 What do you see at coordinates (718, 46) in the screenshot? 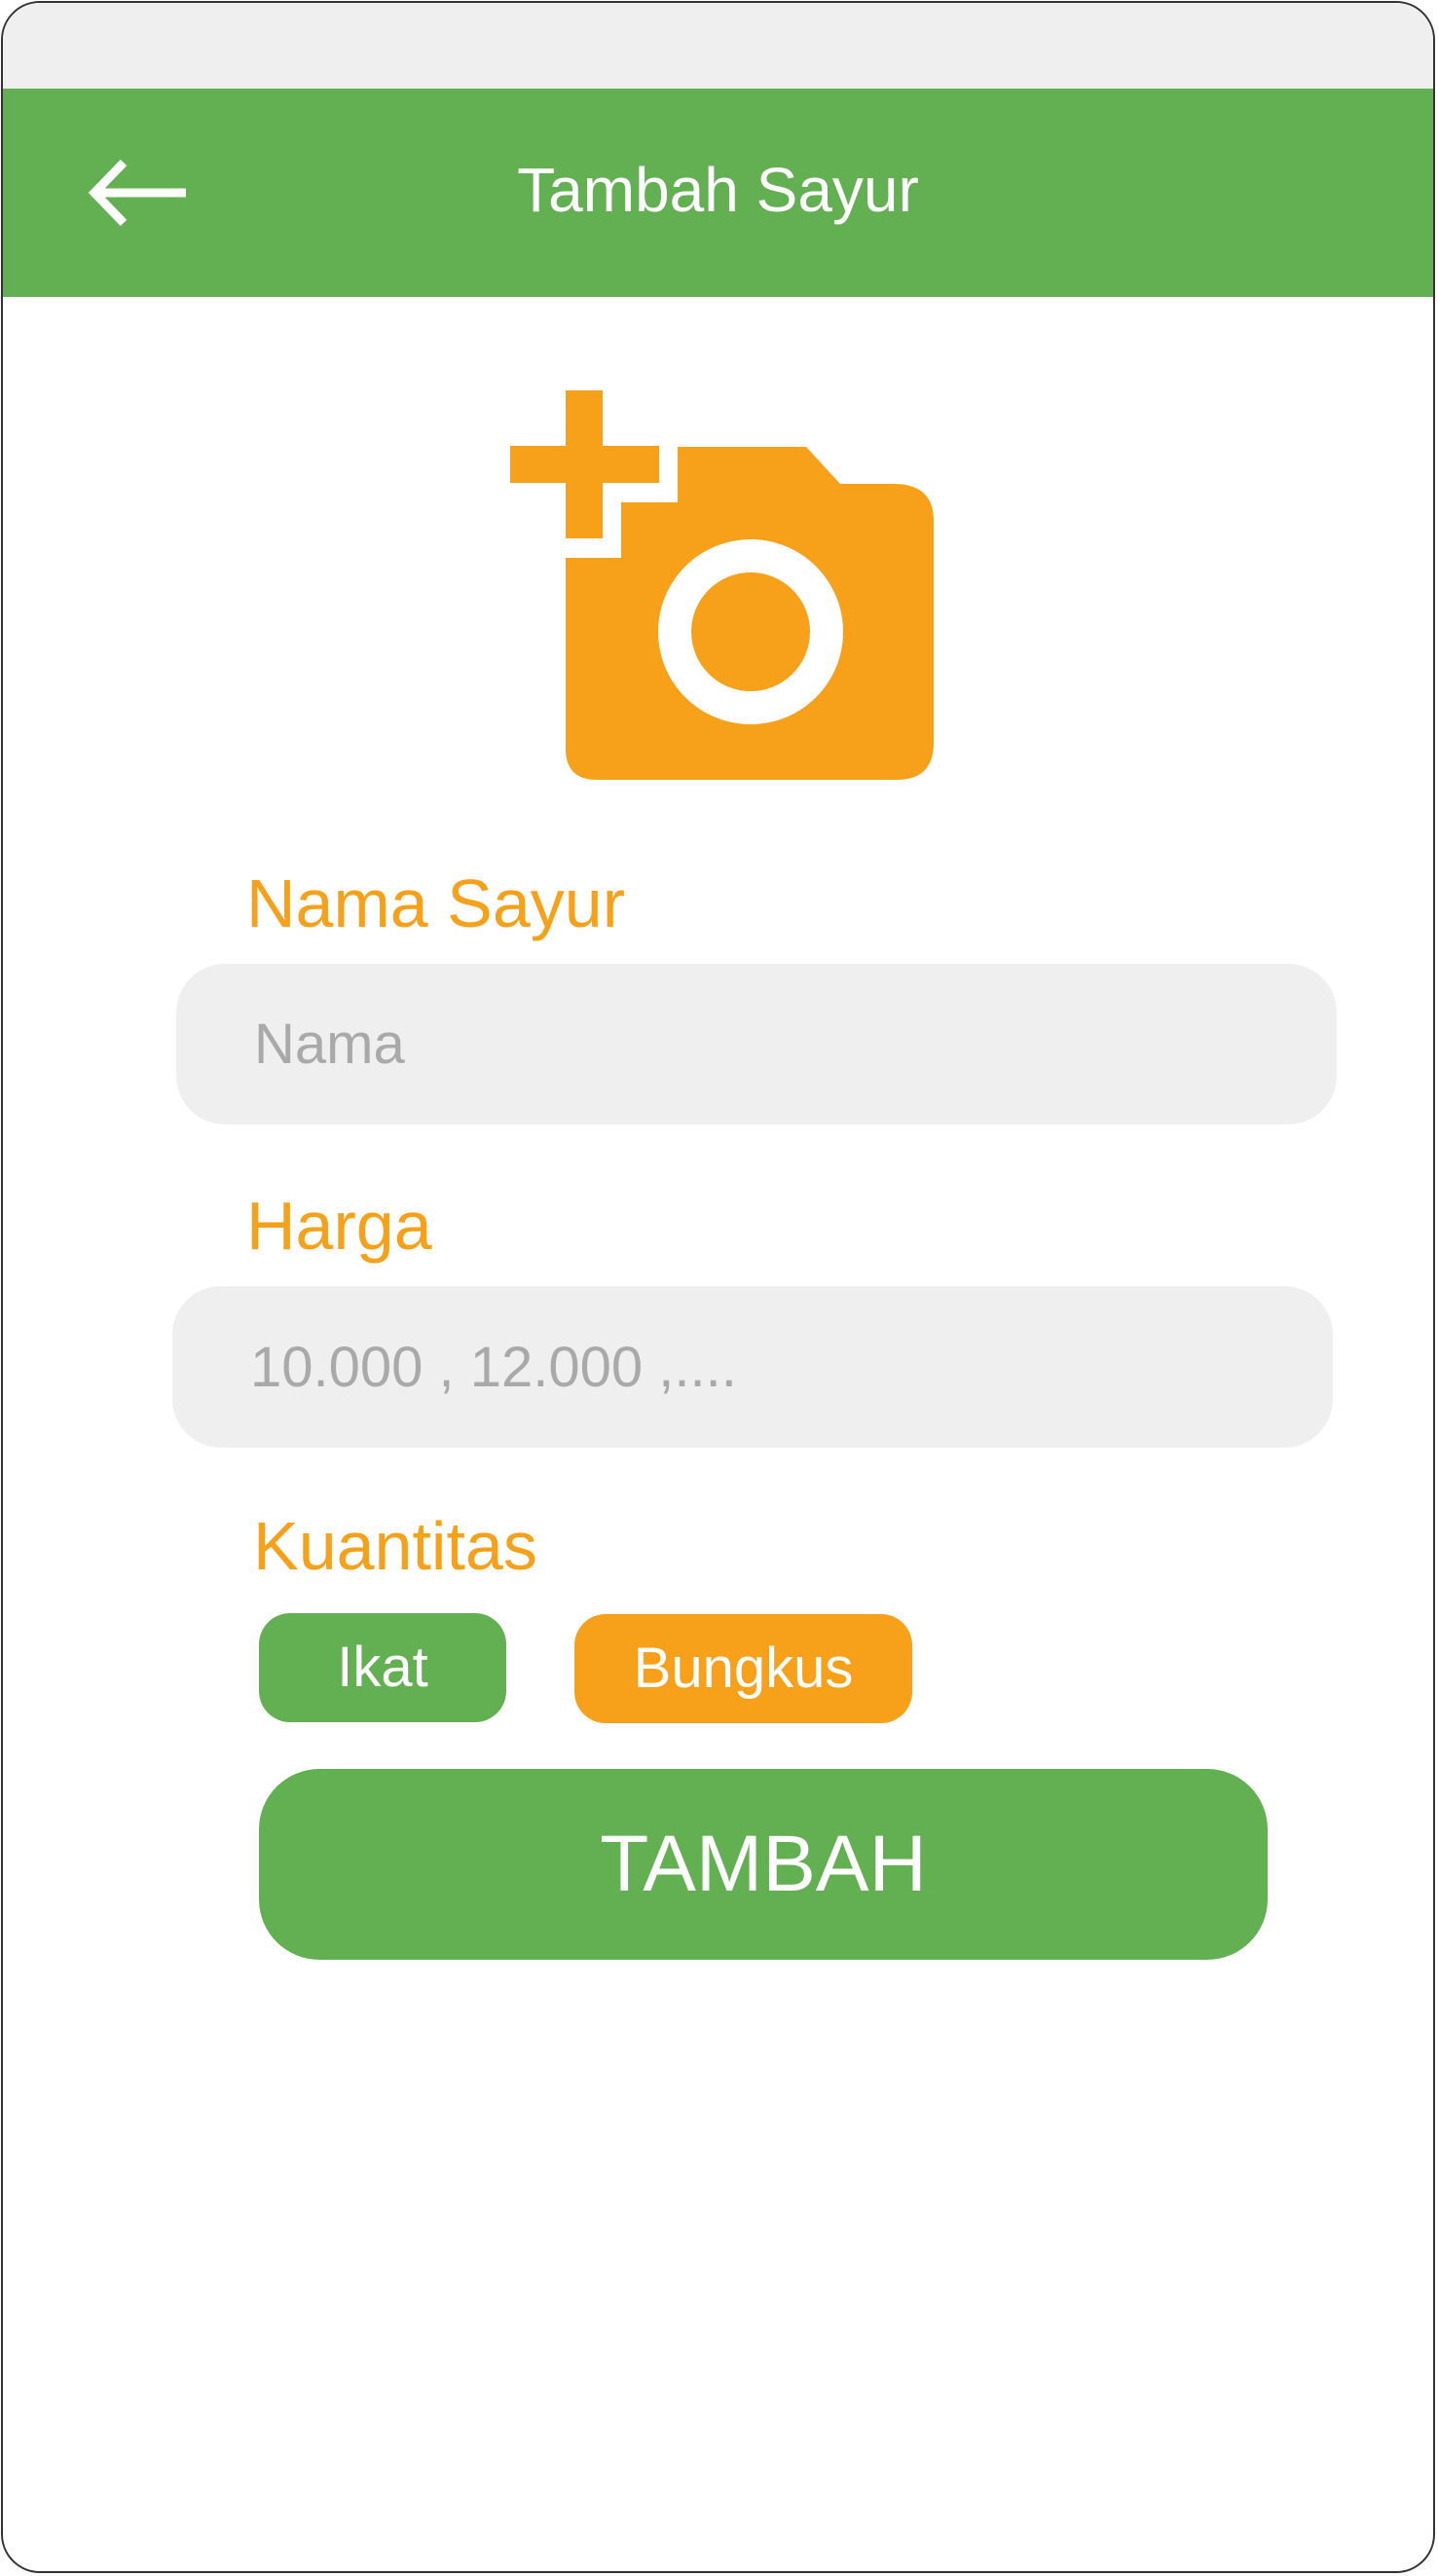
I see `status-bar` at bounding box center [718, 46].